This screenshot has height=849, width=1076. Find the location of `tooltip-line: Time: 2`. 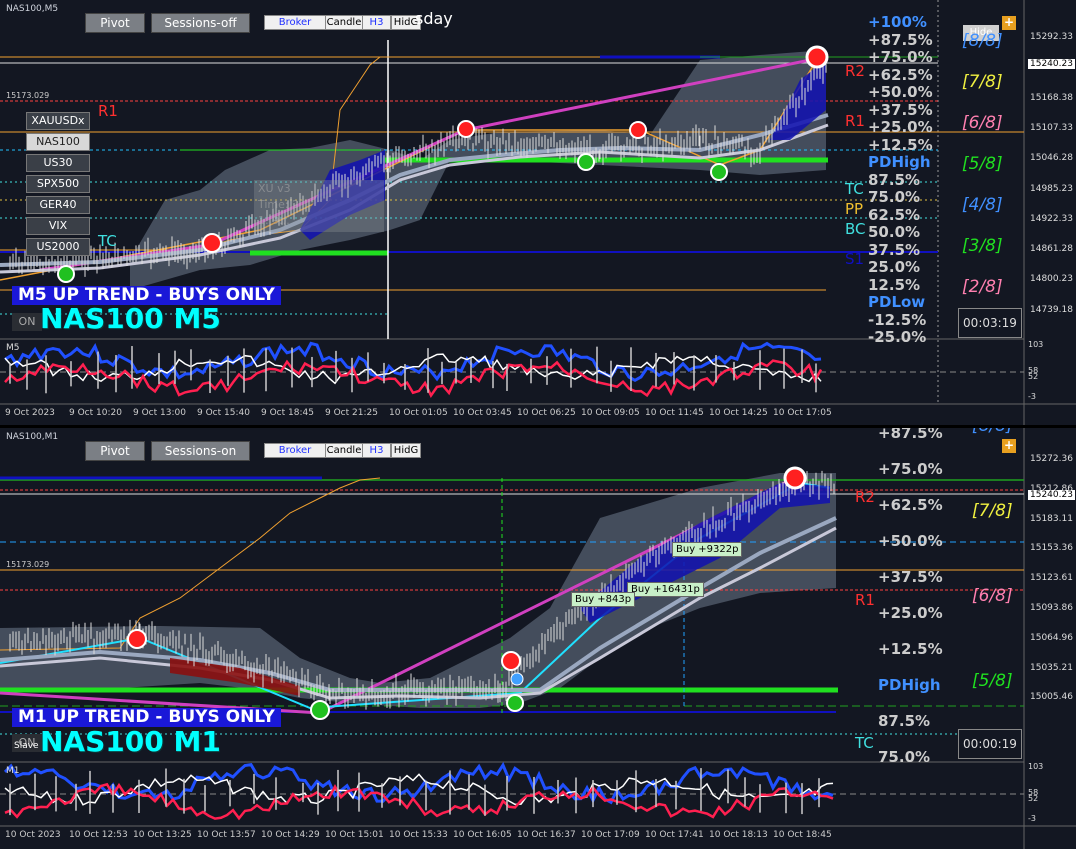

tooltip-line: Time: 2 is located at coordinates (279, 204).